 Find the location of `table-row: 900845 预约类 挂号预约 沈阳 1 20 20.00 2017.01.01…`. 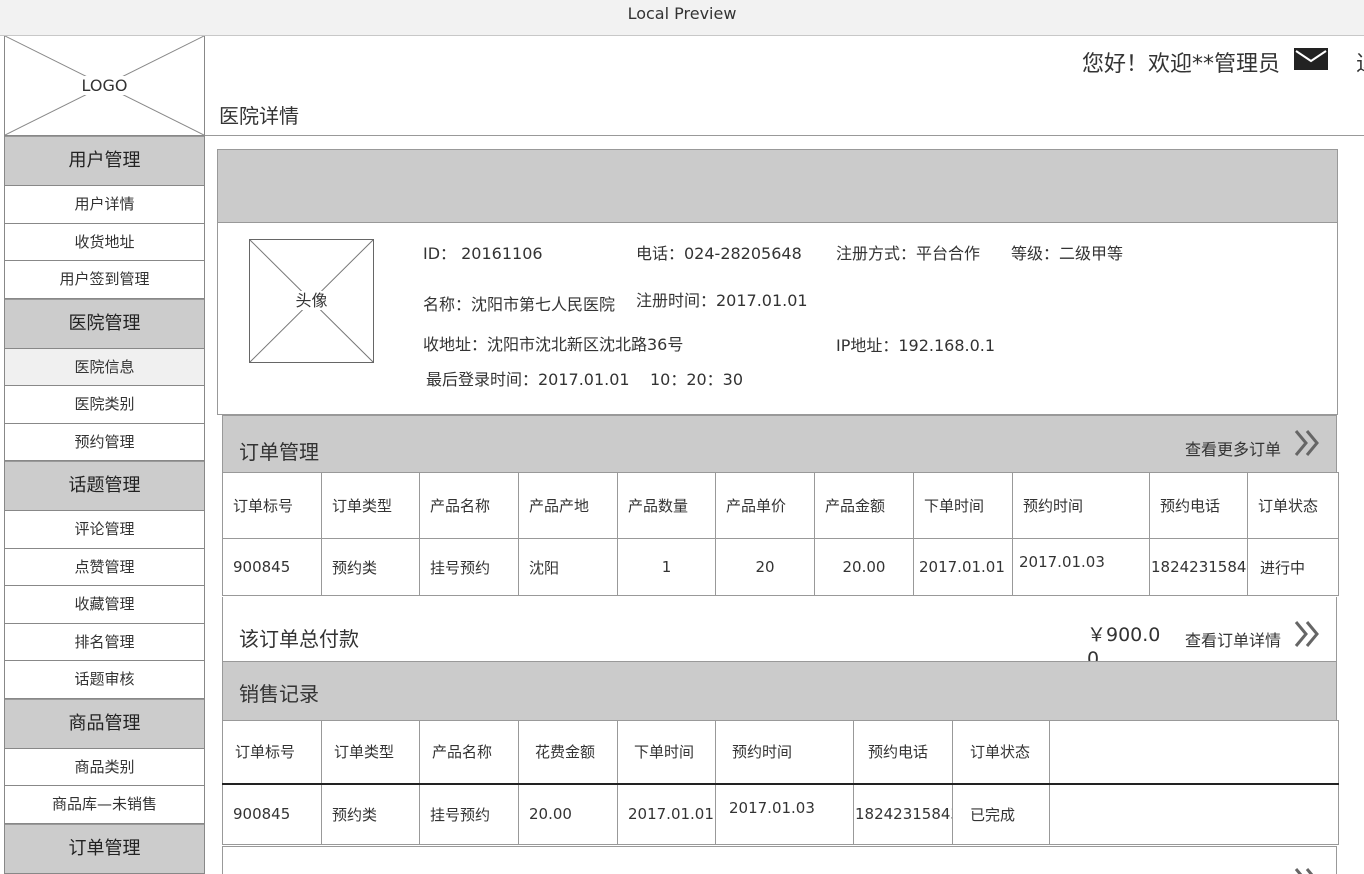

table-row: 900845 预约类 挂号预约 沈阳 1 20 20.00 2017.01.01… is located at coordinates (780, 567).